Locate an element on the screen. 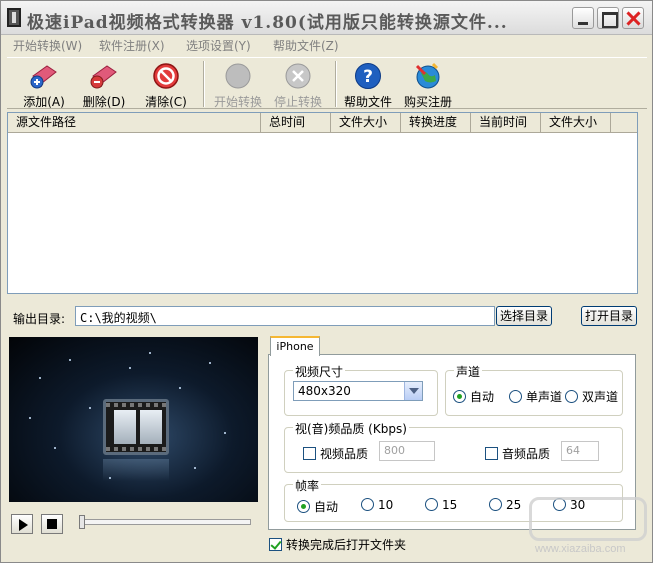 The width and height of the screenshot is (653, 563). column-current-time: 当前时间 is located at coordinates (506, 123).